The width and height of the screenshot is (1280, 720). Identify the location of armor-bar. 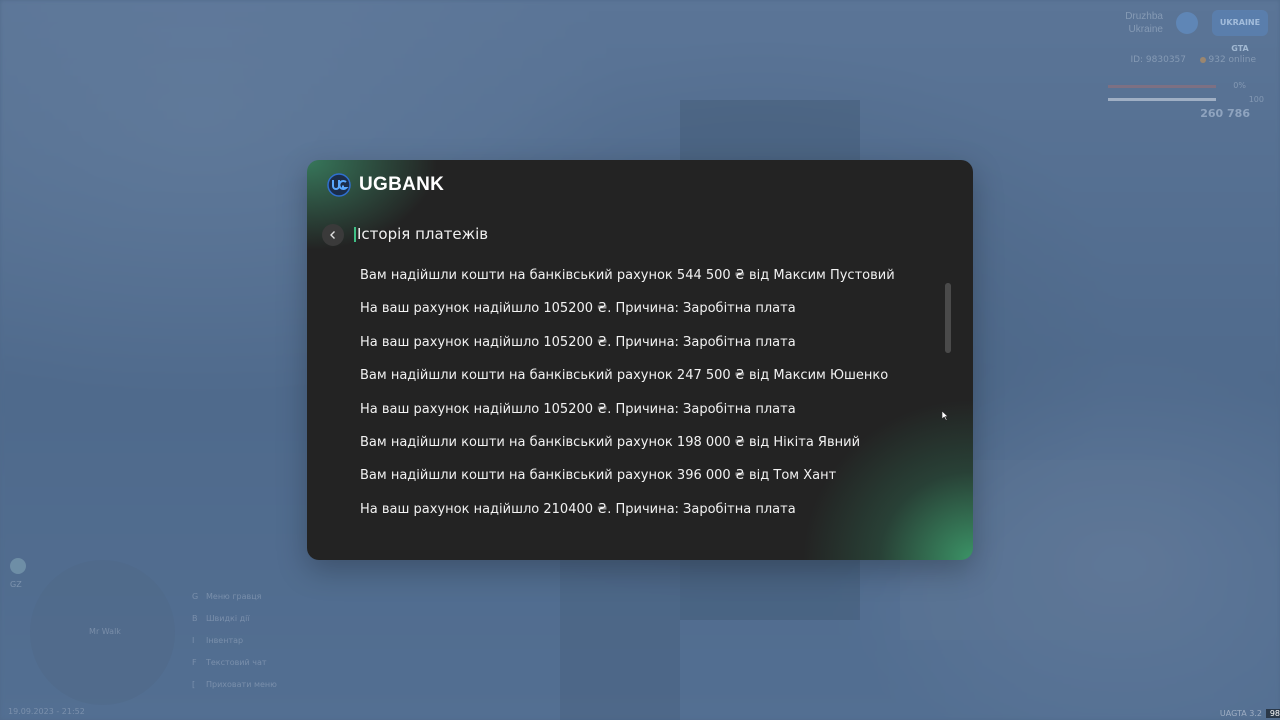
(1162, 86).